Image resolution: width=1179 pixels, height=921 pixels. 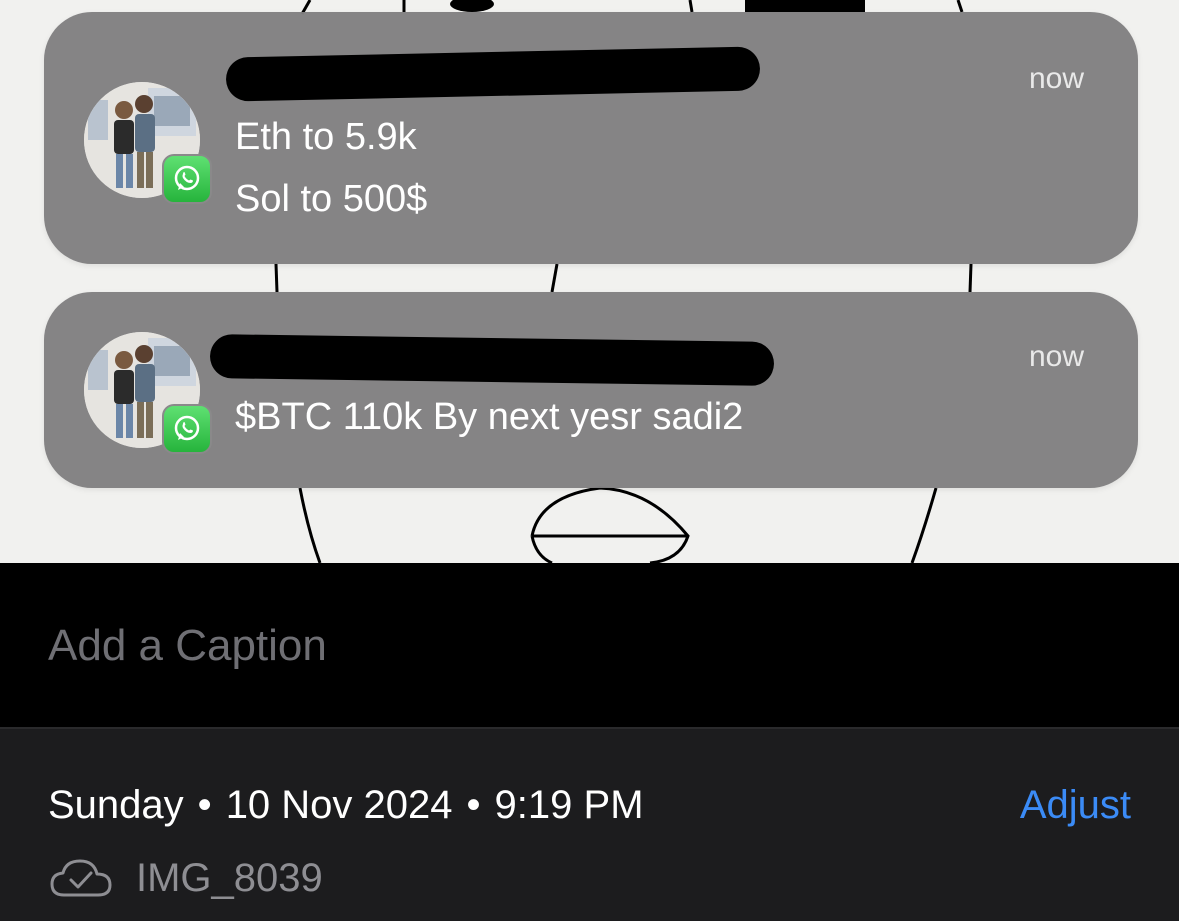 I want to click on message-text: $BTC 110k By next yesr sadi2, so click(x=489, y=417).